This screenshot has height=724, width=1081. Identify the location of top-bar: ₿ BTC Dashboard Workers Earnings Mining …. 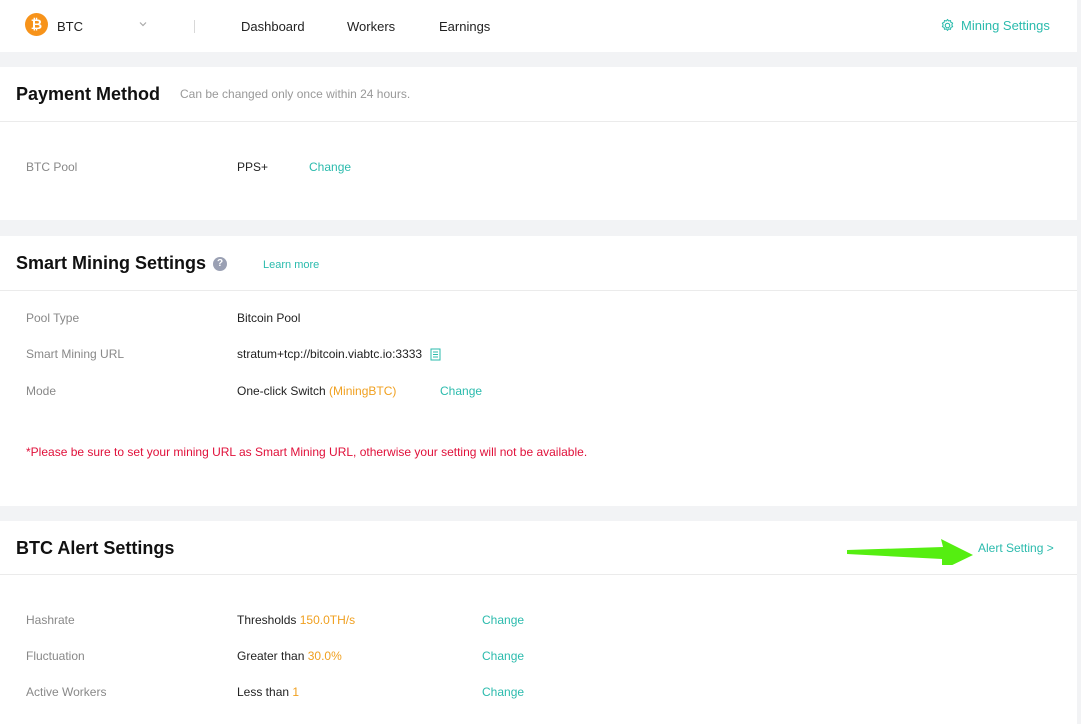
(538, 26).